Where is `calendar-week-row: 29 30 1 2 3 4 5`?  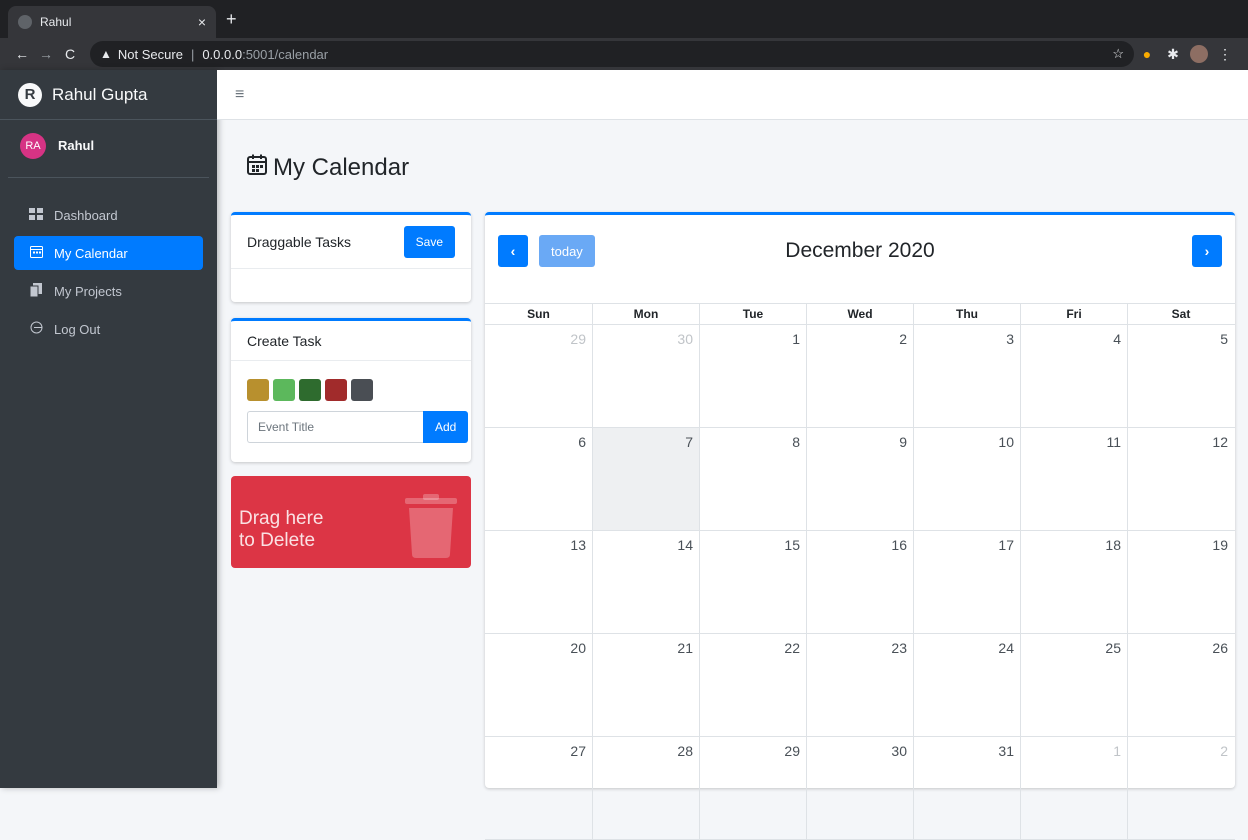
calendar-week-row: 29 30 1 2 3 4 5 is located at coordinates (860, 376).